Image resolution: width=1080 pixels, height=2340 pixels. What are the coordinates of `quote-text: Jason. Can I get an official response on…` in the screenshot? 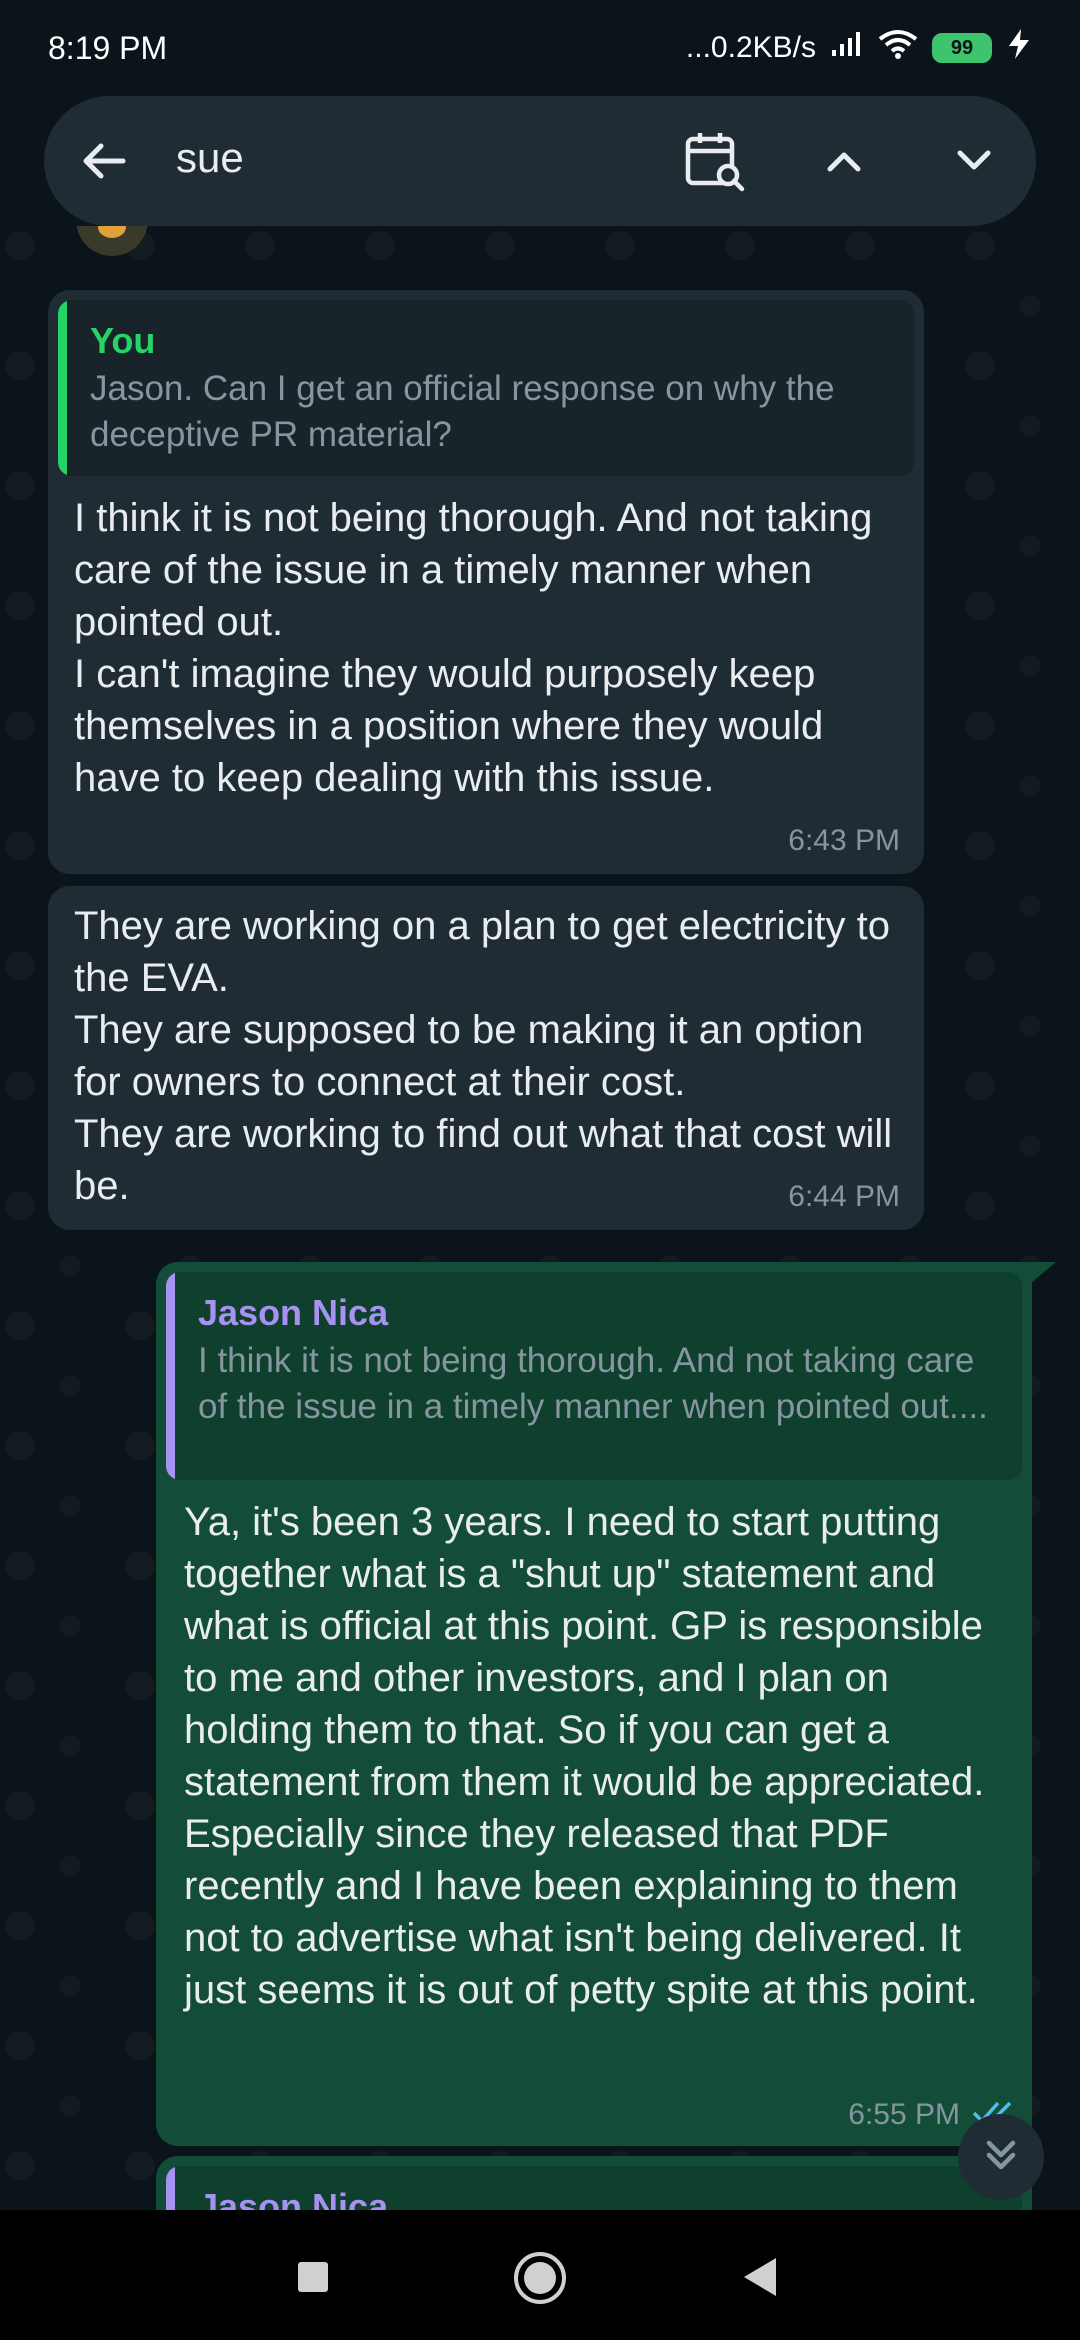 It's located at (462, 411).